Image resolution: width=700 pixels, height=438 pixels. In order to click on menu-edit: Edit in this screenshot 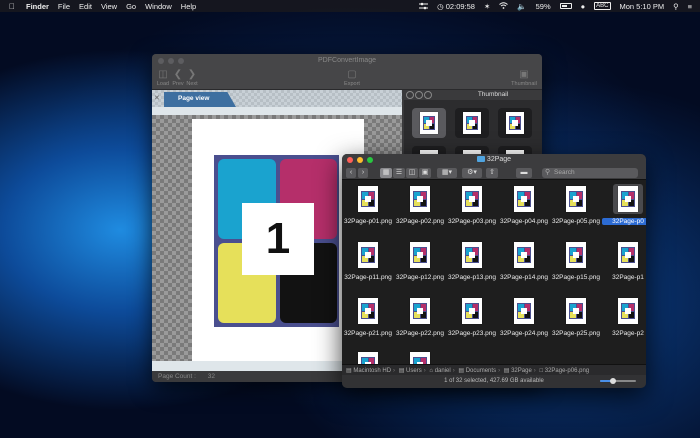, I will do `click(85, 6)`.